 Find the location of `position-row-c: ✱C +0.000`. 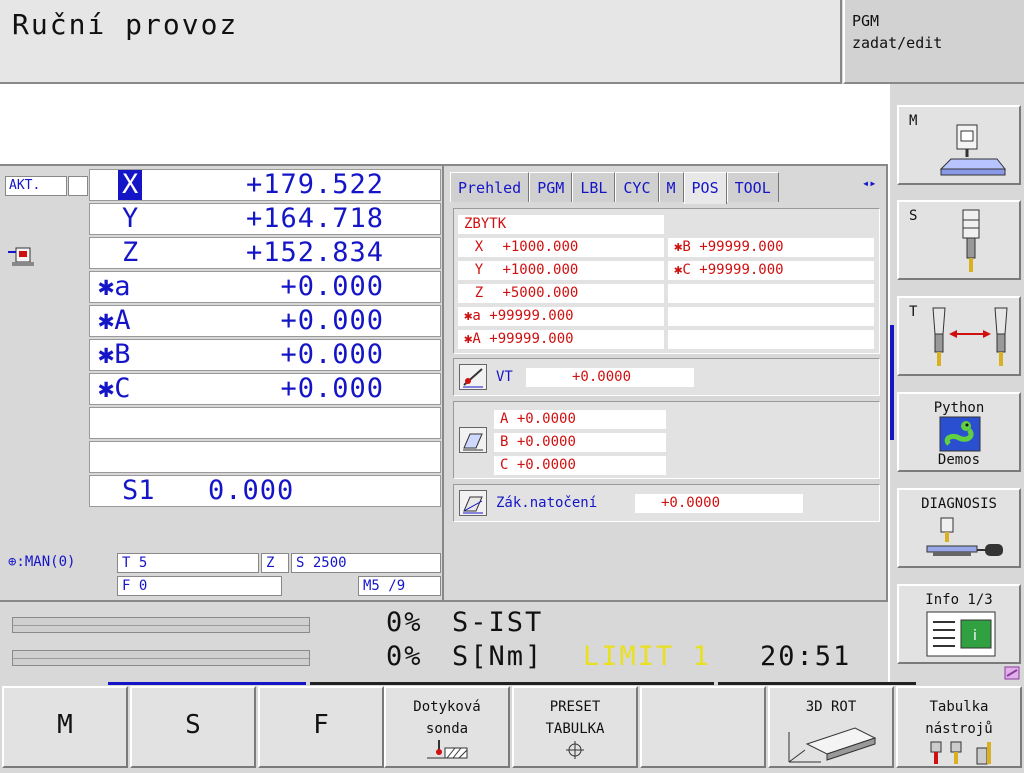

position-row-c: ✱C +0.000 is located at coordinates (265, 389).